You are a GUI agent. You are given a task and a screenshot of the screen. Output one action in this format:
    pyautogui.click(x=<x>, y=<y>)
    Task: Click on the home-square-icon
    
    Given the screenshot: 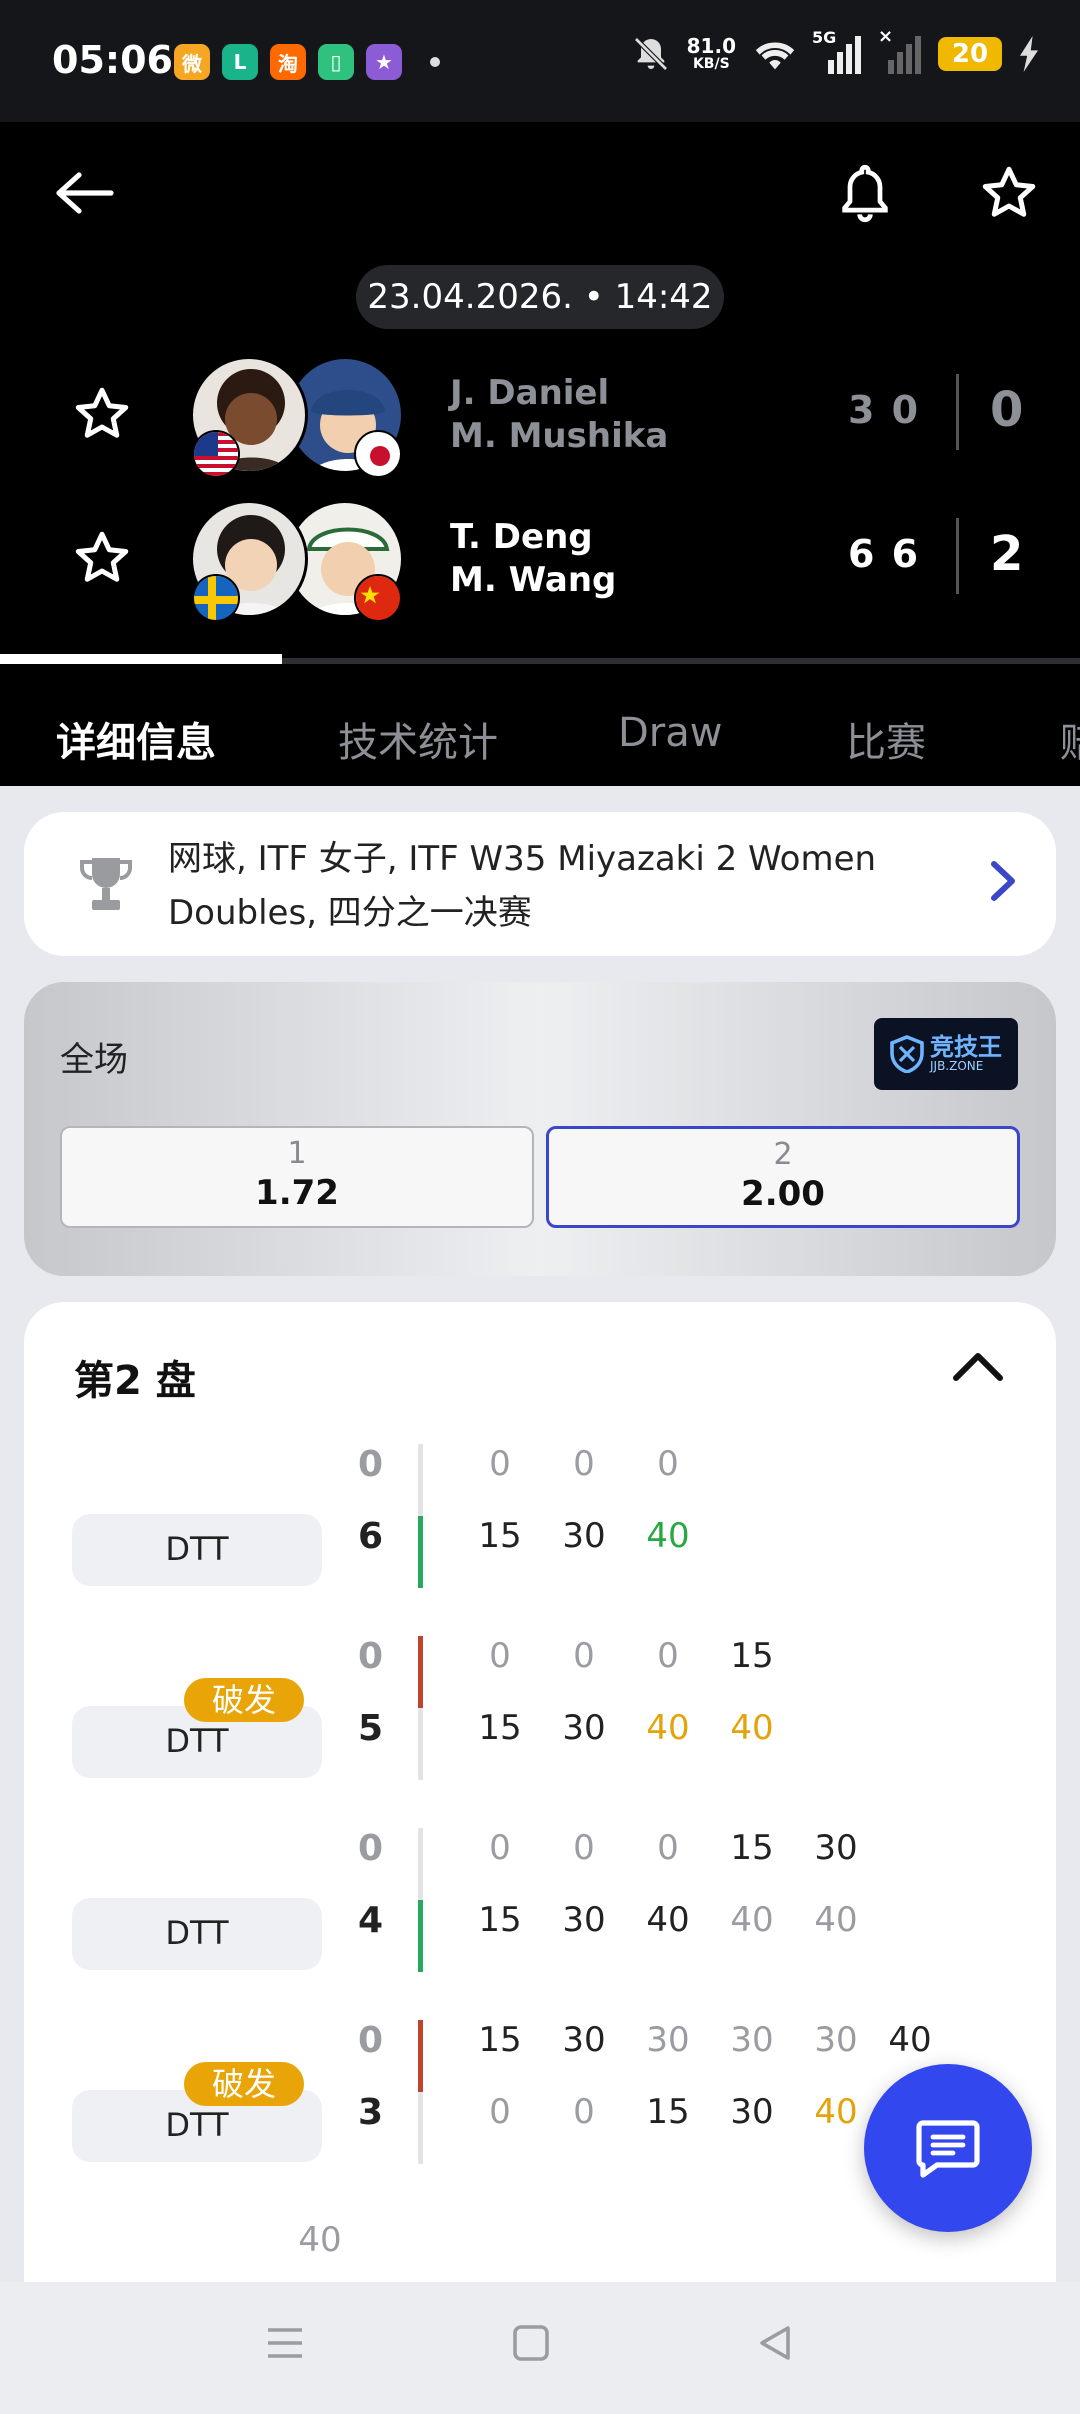 What is the action you would take?
    pyautogui.click(x=531, y=2343)
    